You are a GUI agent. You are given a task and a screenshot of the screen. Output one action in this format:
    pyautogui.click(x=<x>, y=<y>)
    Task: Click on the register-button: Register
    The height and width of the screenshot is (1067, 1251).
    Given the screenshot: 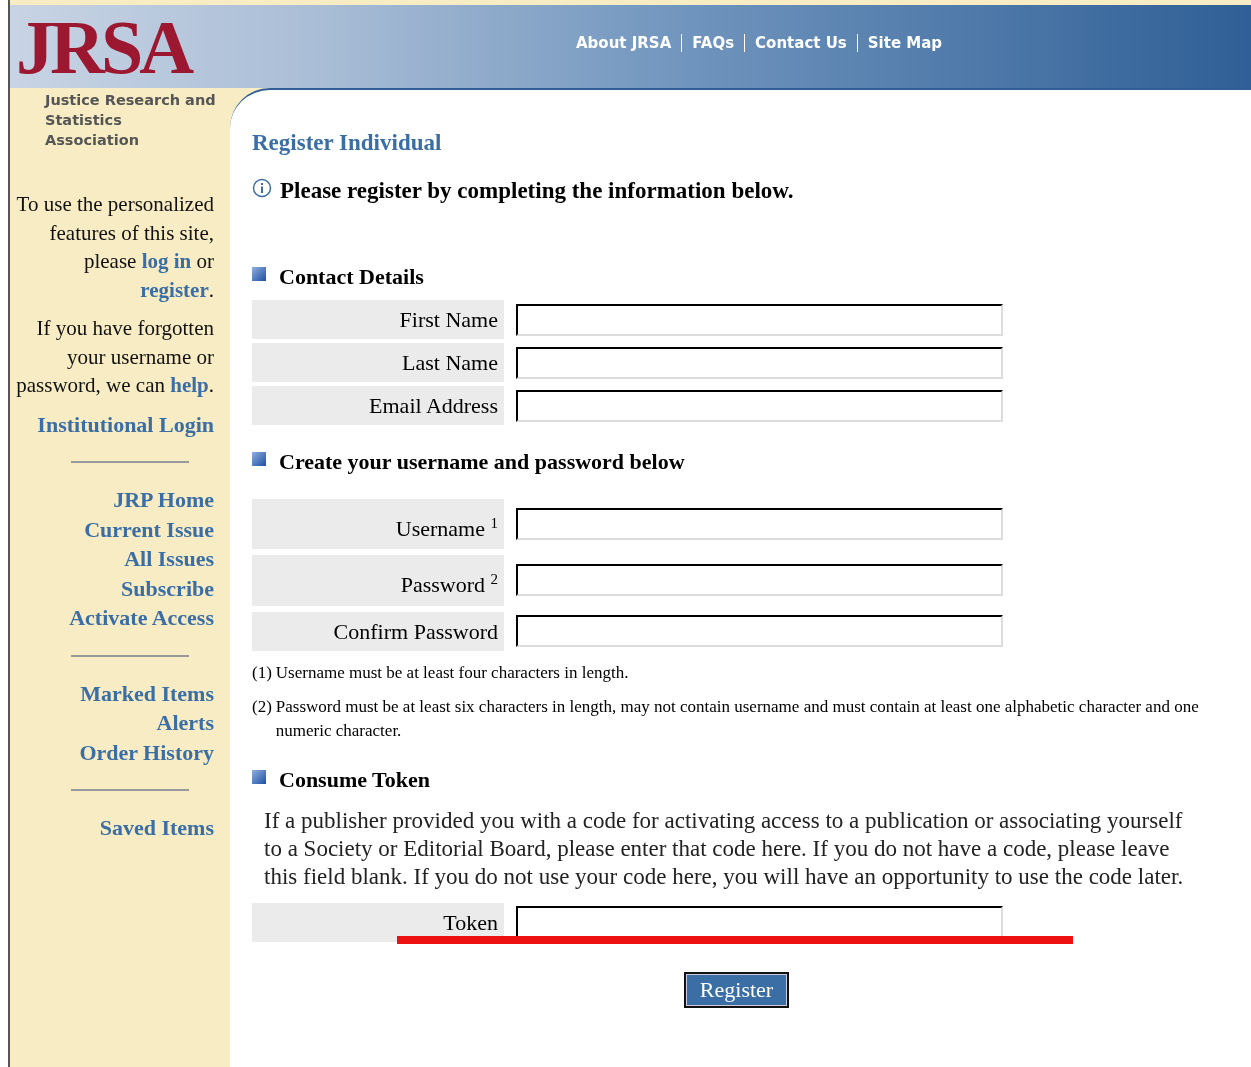 What is the action you would take?
    pyautogui.click(x=736, y=989)
    